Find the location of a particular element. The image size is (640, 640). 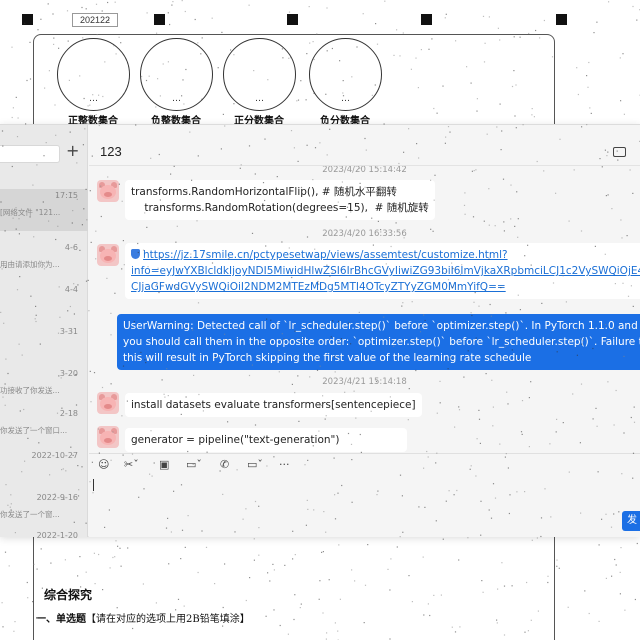

conversation-item: 4-4 is located at coordinates (44, 304).